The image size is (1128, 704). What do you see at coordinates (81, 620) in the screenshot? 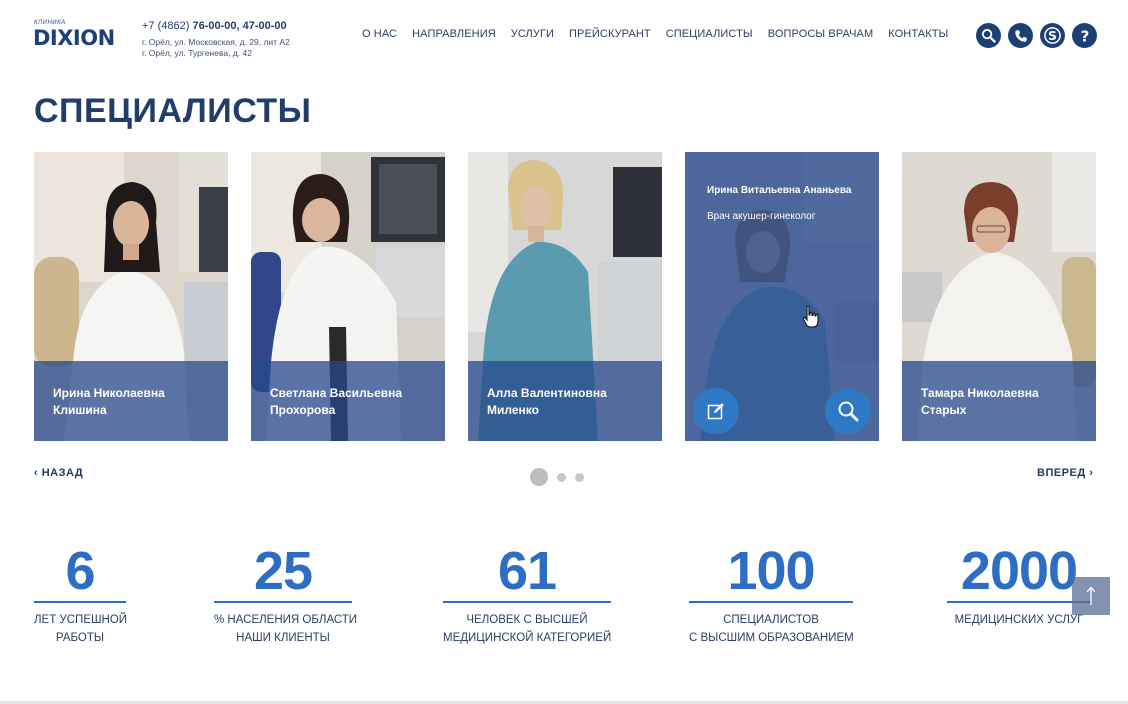
I see `stat-label-line1: ЛЕТ УСПЕШНОЙ` at bounding box center [81, 620].